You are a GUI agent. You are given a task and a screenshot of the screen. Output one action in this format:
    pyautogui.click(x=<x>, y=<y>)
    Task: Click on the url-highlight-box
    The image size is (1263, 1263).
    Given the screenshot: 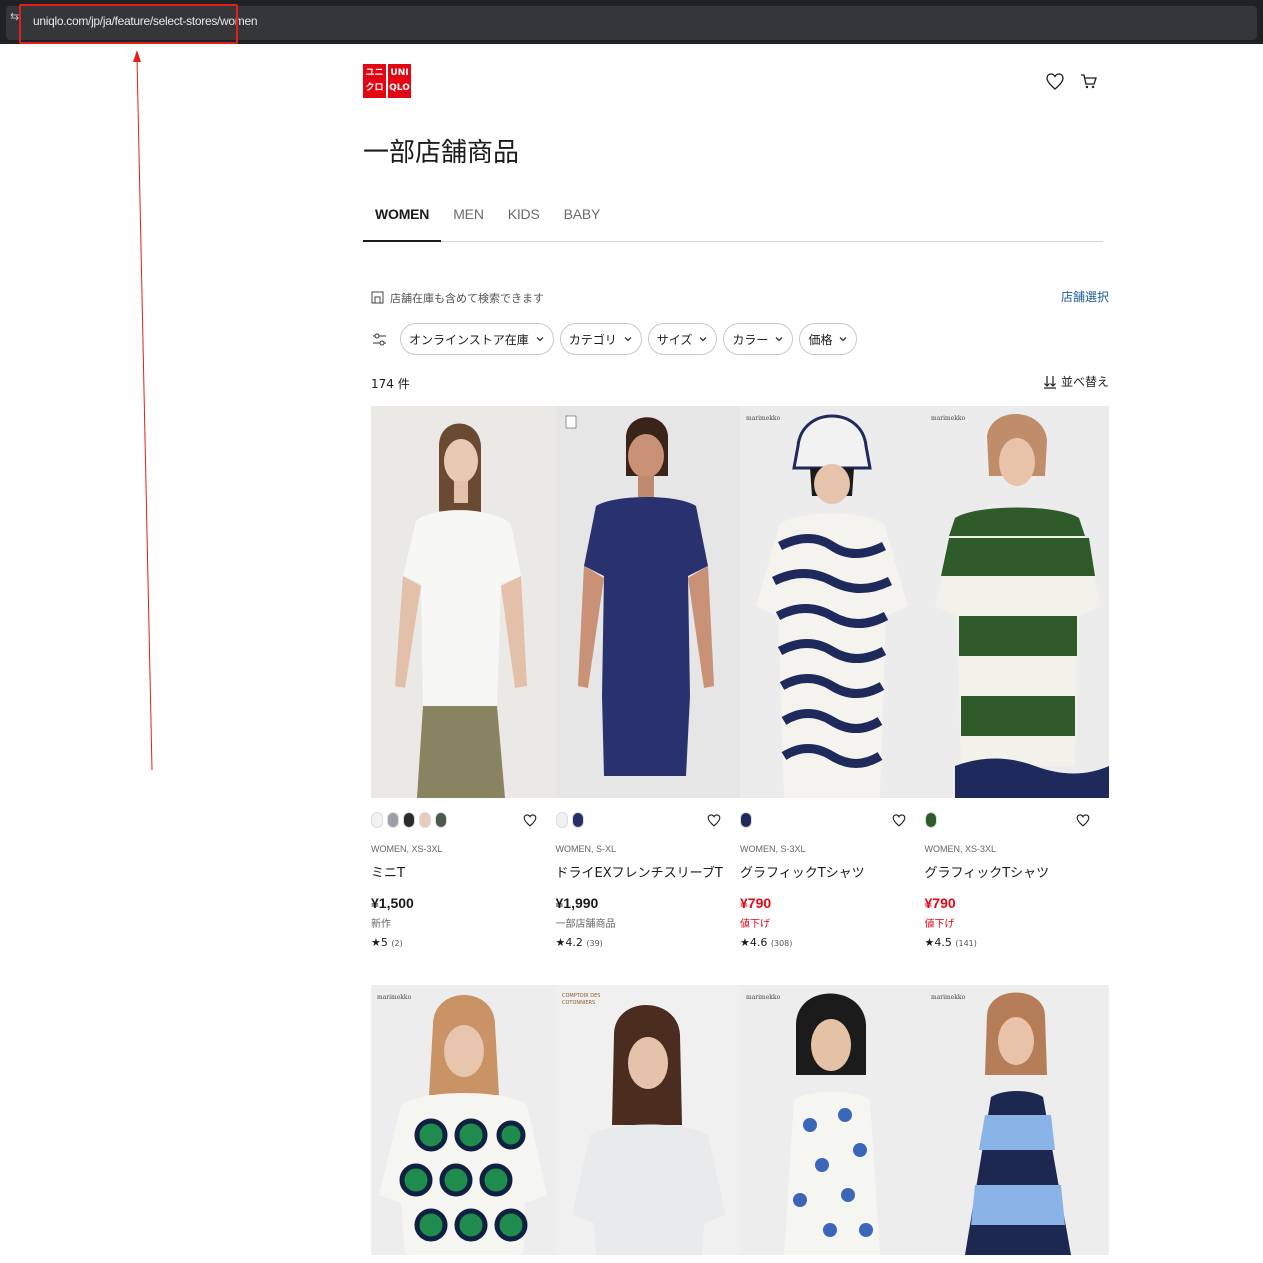 What is the action you would take?
    pyautogui.click(x=128, y=24)
    